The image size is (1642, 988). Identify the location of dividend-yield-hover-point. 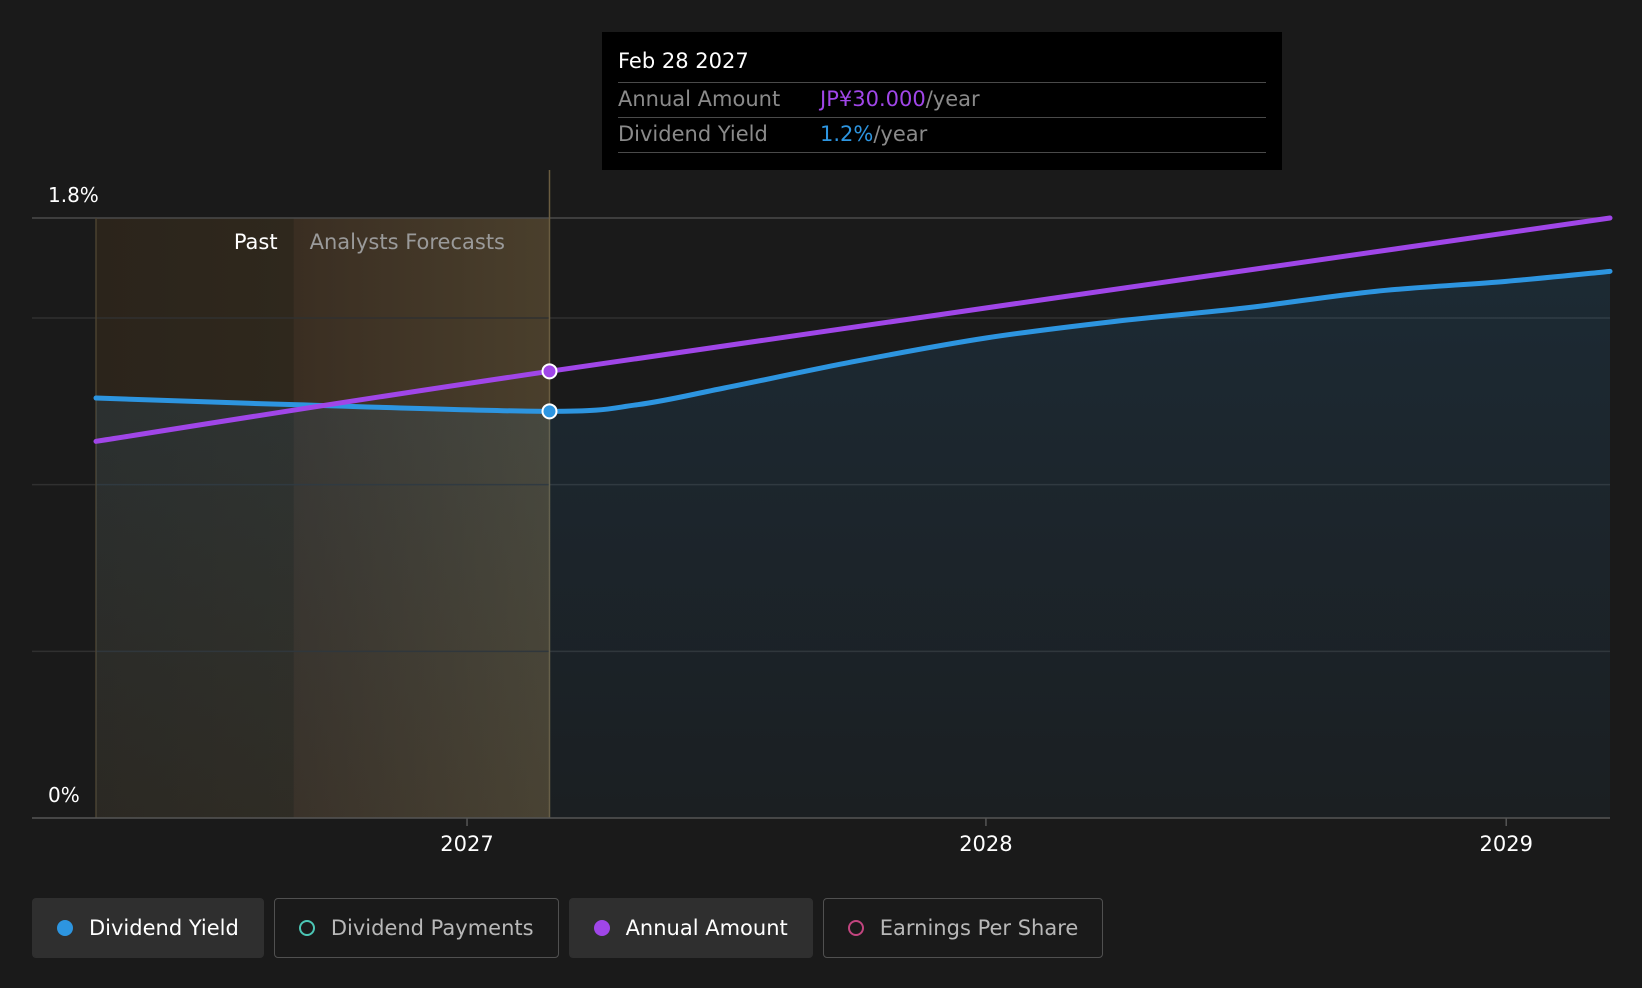
(549, 411).